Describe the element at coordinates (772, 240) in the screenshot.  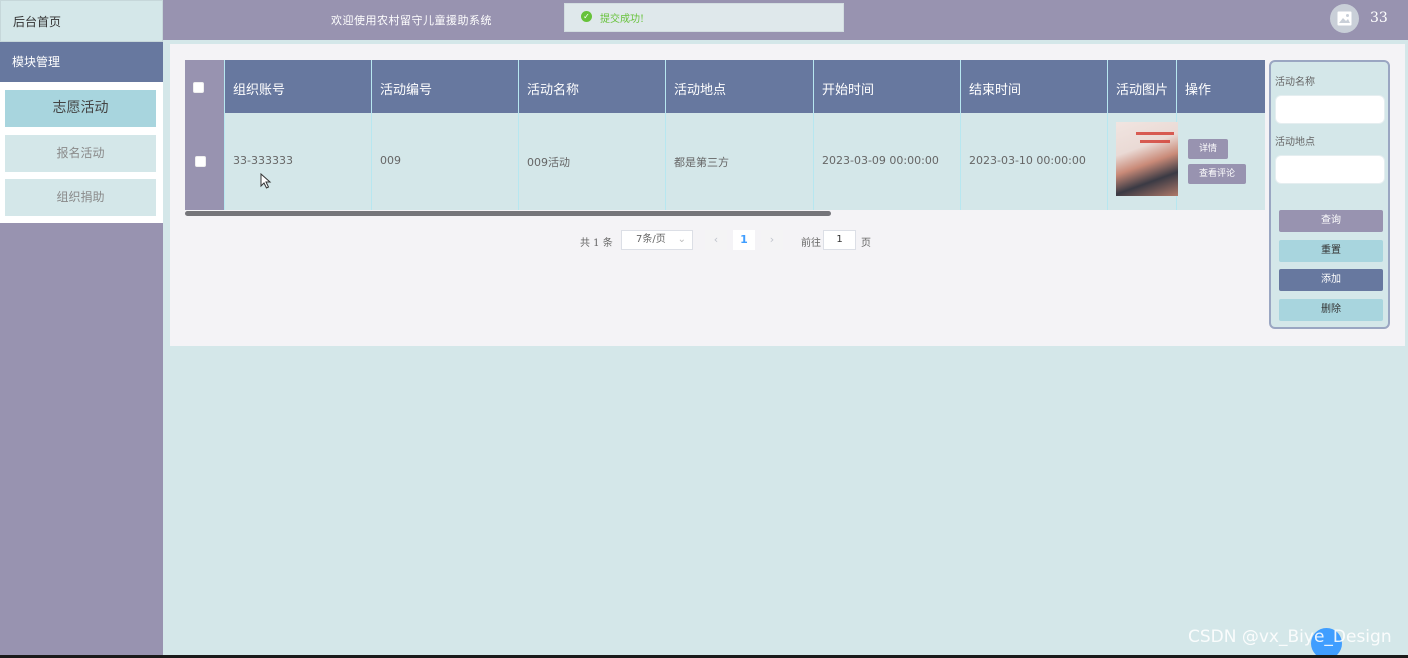
I see `next-page-button: ›` at that location.